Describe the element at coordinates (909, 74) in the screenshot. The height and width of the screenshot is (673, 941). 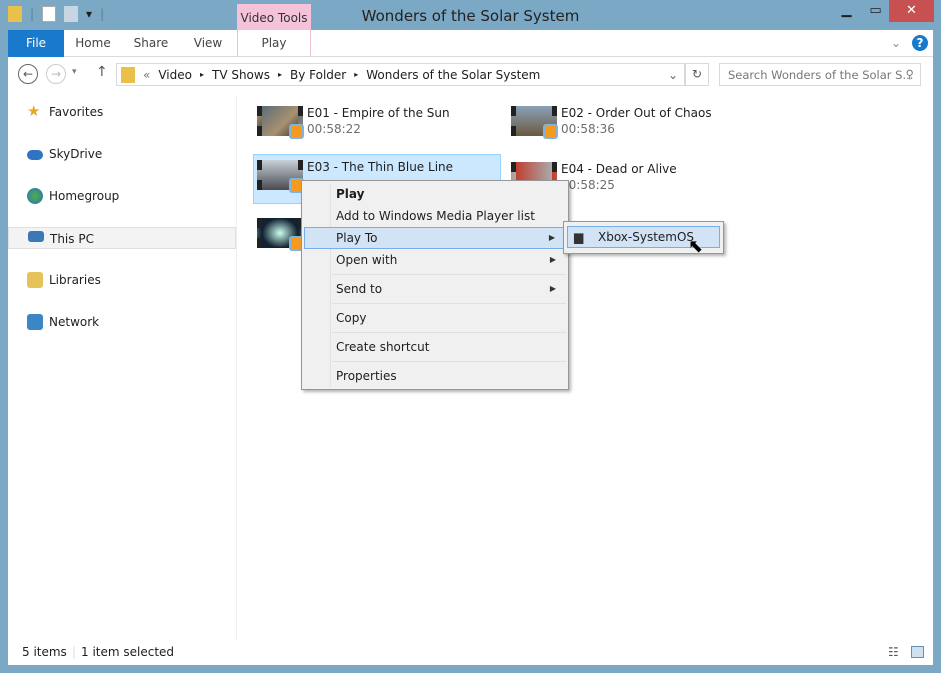
I see `search-icon: ⚲` at that location.